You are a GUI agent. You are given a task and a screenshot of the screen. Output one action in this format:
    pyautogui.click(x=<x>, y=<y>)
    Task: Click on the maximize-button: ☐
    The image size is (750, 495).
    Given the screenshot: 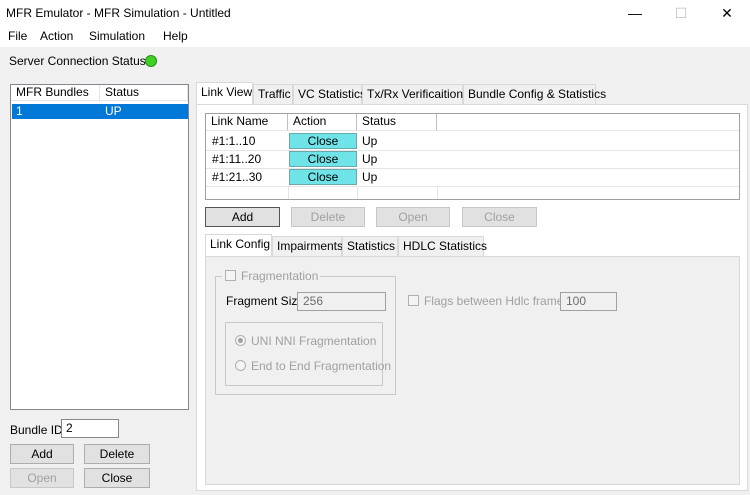 What is the action you would take?
    pyautogui.click(x=681, y=13)
    